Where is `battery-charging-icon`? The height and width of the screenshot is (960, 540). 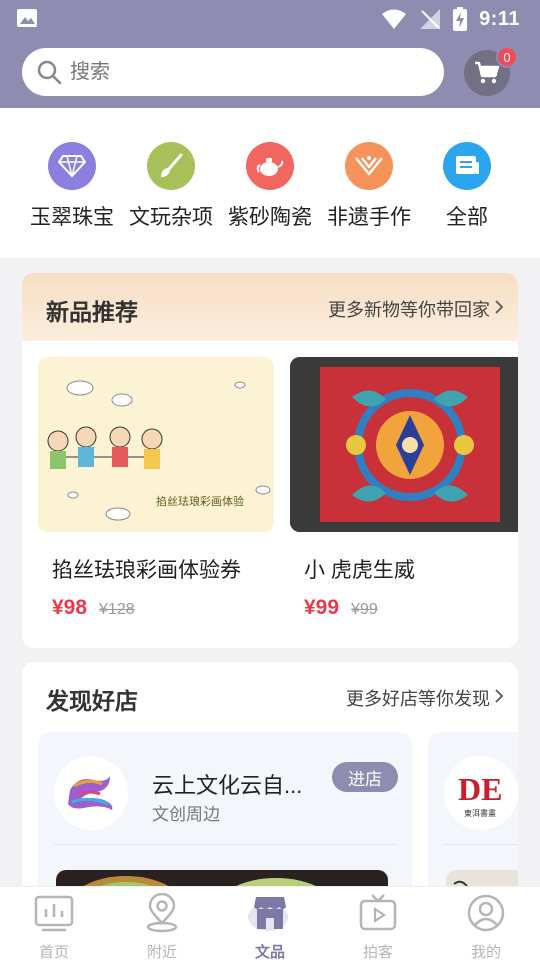 battery-charging-icon is located at coordinates (460, 19).